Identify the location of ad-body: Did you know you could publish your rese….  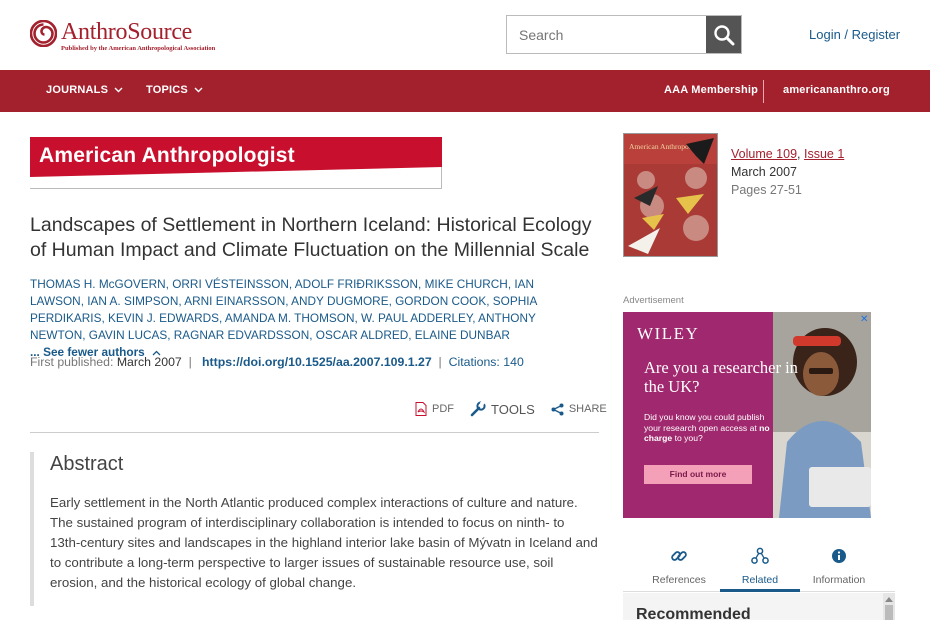
(707, 427).